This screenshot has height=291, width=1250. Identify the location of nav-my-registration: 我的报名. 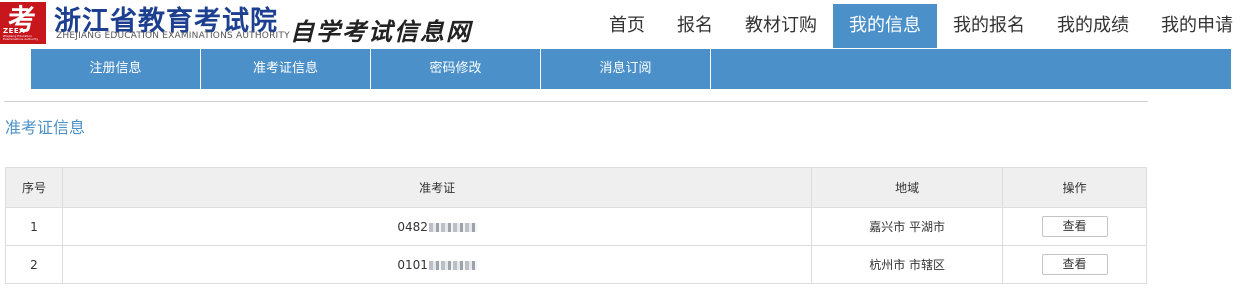
(989, 26).